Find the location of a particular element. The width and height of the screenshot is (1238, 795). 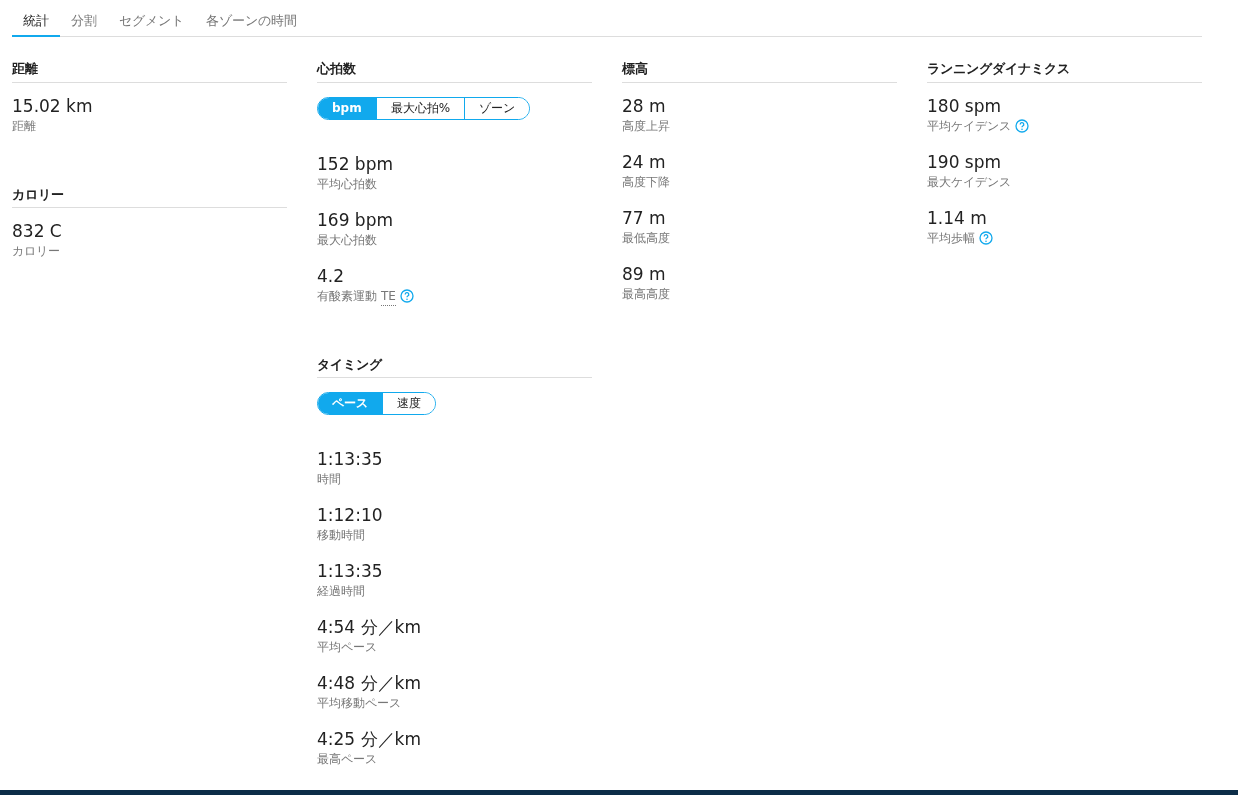

stat-label: 距離 is located at coordinates (24, 126).